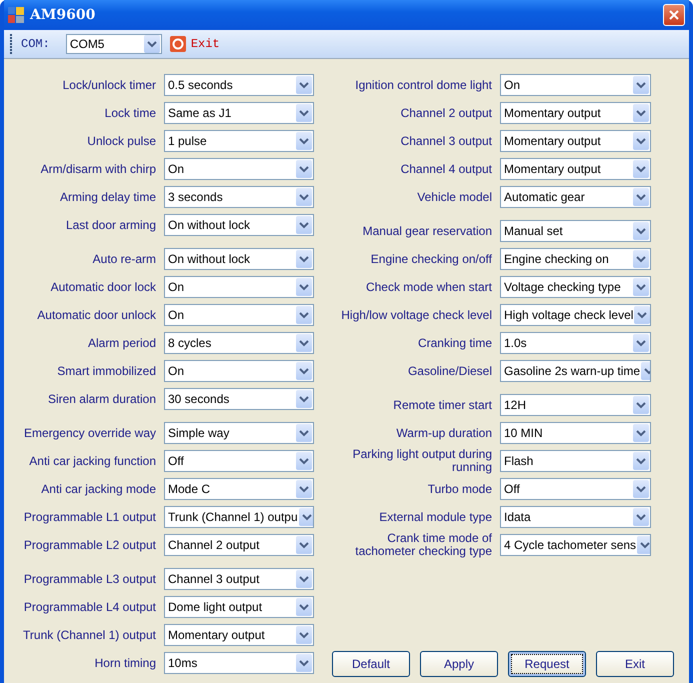 The height and width of the screenshot is (683, 693). I want to click on field-label: Lock/unlock timer, so click(109, 85).